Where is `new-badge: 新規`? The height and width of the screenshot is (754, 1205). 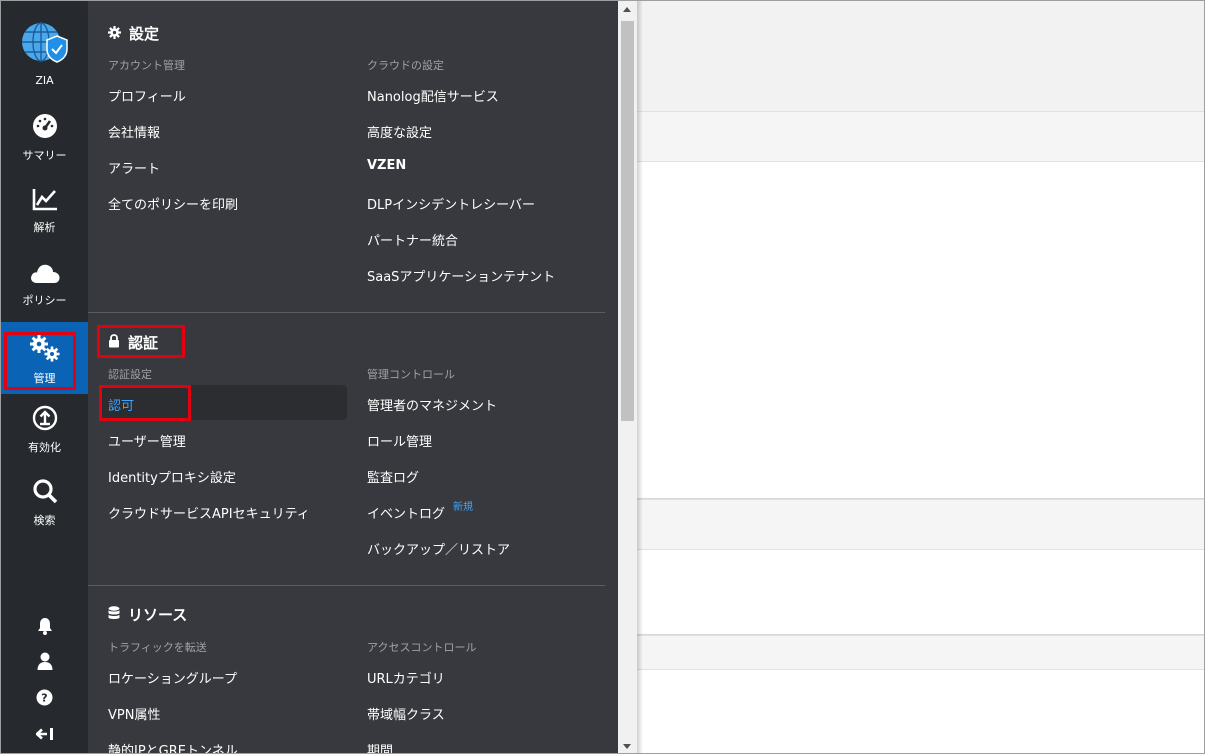
new-badge: 新規 is located at coordinates (463, 507).